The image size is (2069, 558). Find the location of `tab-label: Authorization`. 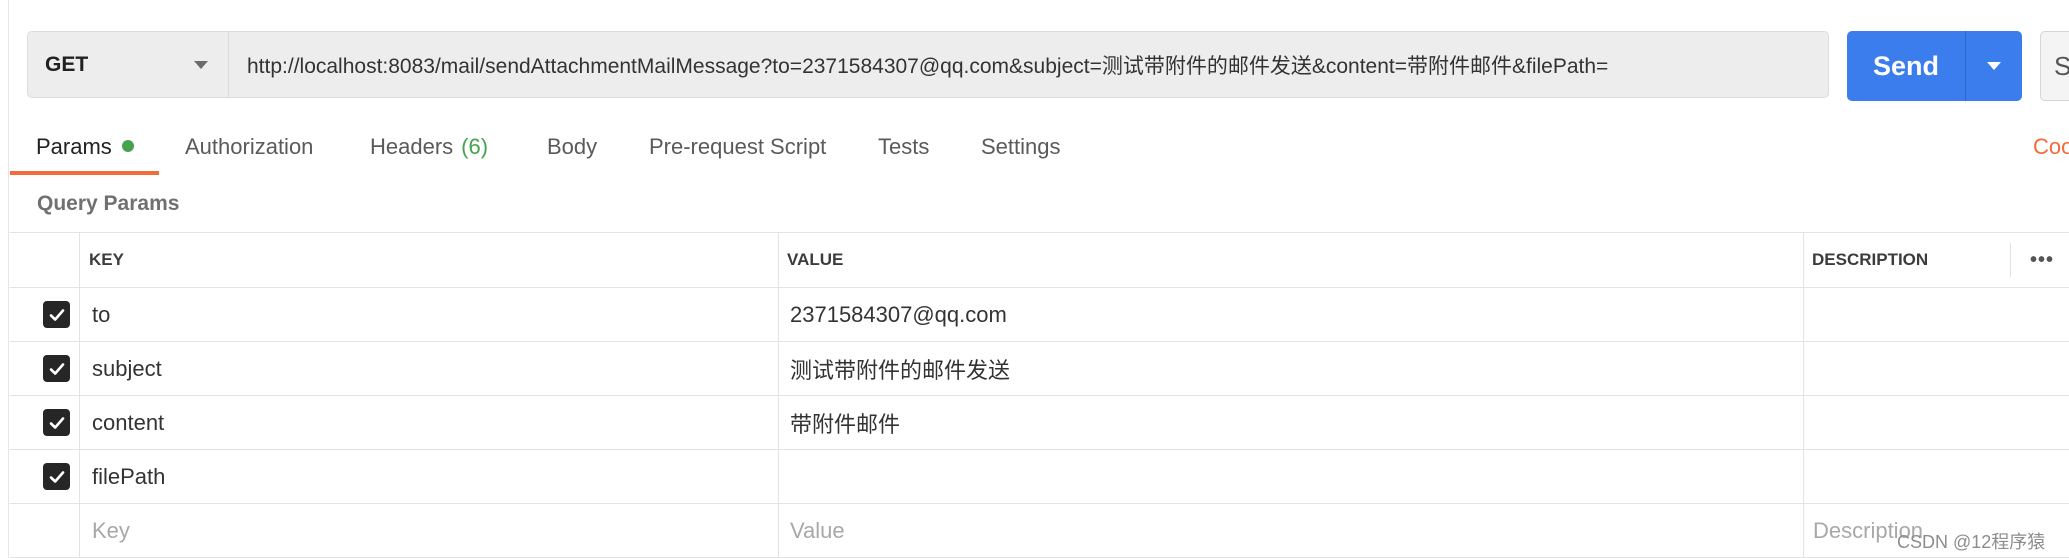

tab-label: Authorization is located at coordinates (249, 146).